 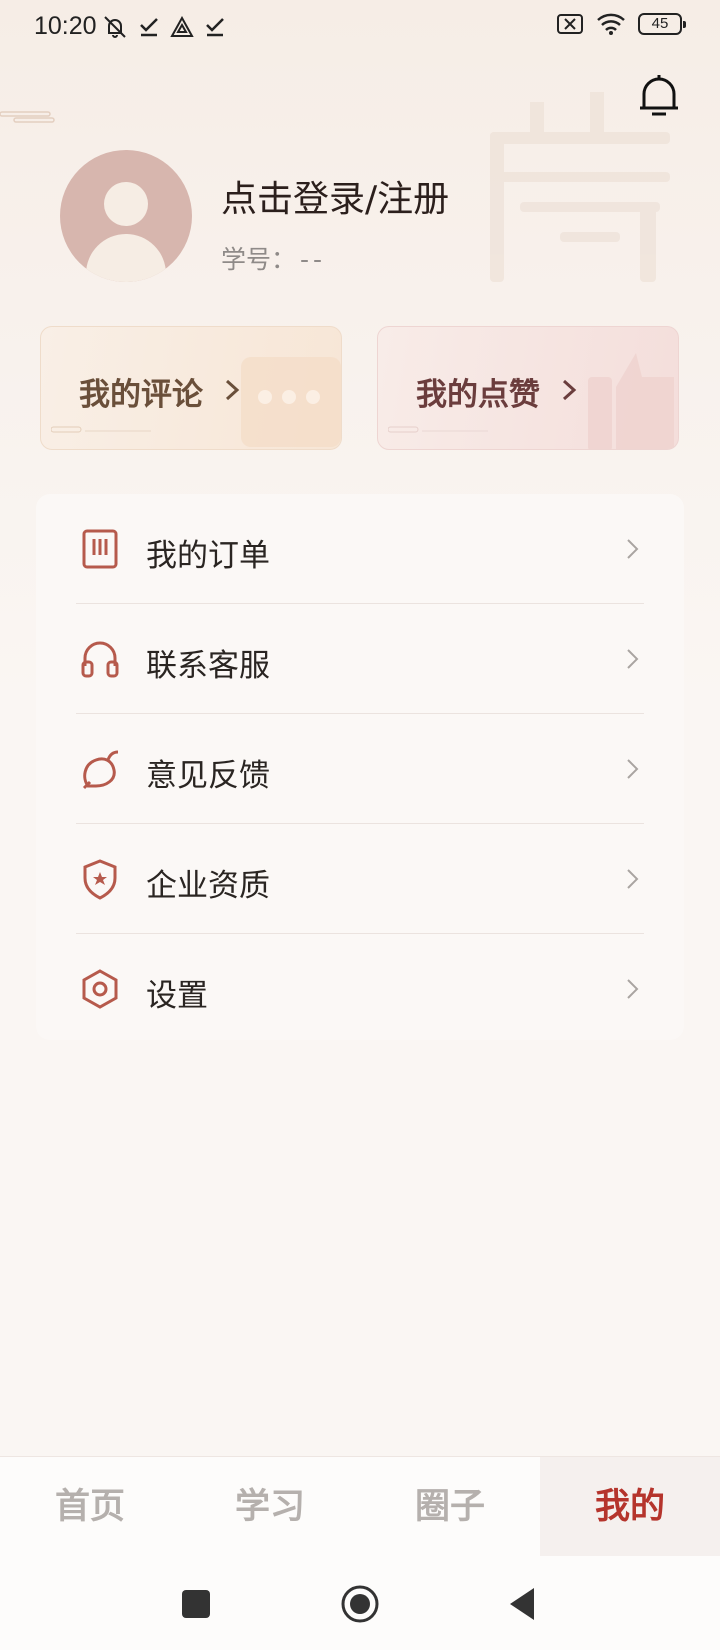 I want to click on shield-star-icon, so click(x=100, y=879).